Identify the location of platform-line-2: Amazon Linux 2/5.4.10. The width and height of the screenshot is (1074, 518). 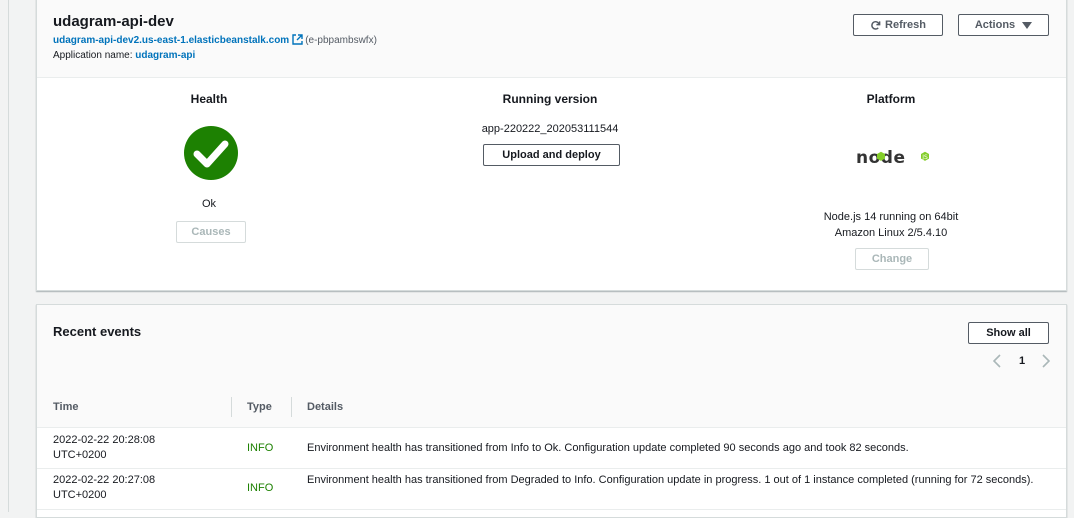
(891, 233).